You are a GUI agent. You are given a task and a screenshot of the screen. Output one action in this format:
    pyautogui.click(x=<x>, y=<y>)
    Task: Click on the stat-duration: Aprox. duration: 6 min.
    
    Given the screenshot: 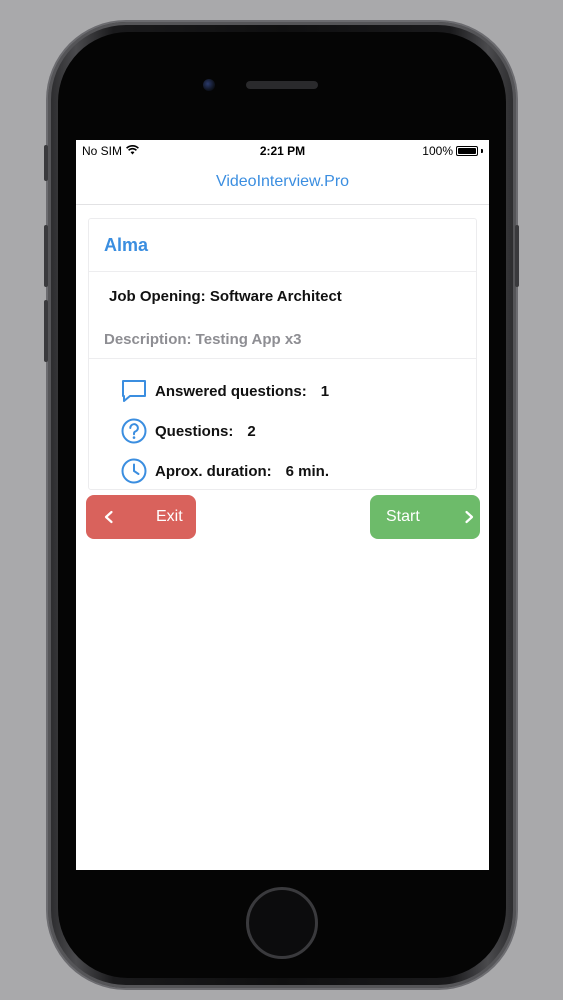 What is the action you would take?
    pyautogui.click(x=298, y=471)
    